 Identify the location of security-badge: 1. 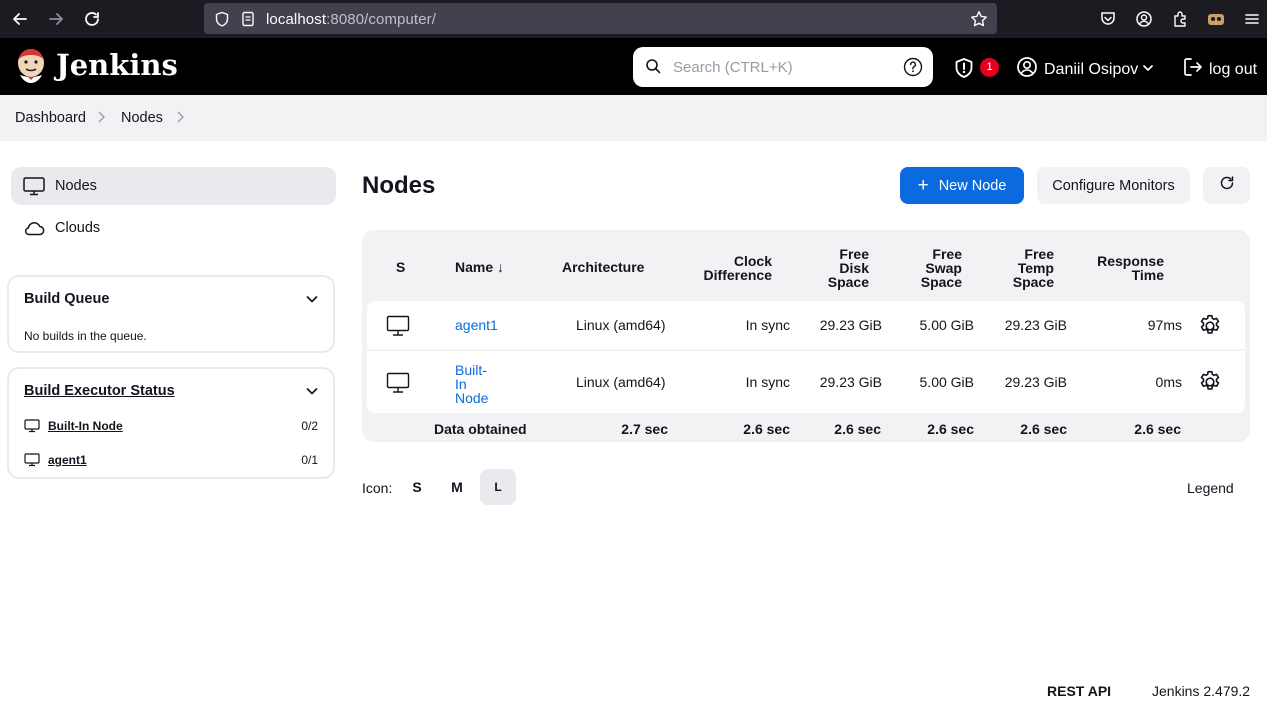
(989, 67).